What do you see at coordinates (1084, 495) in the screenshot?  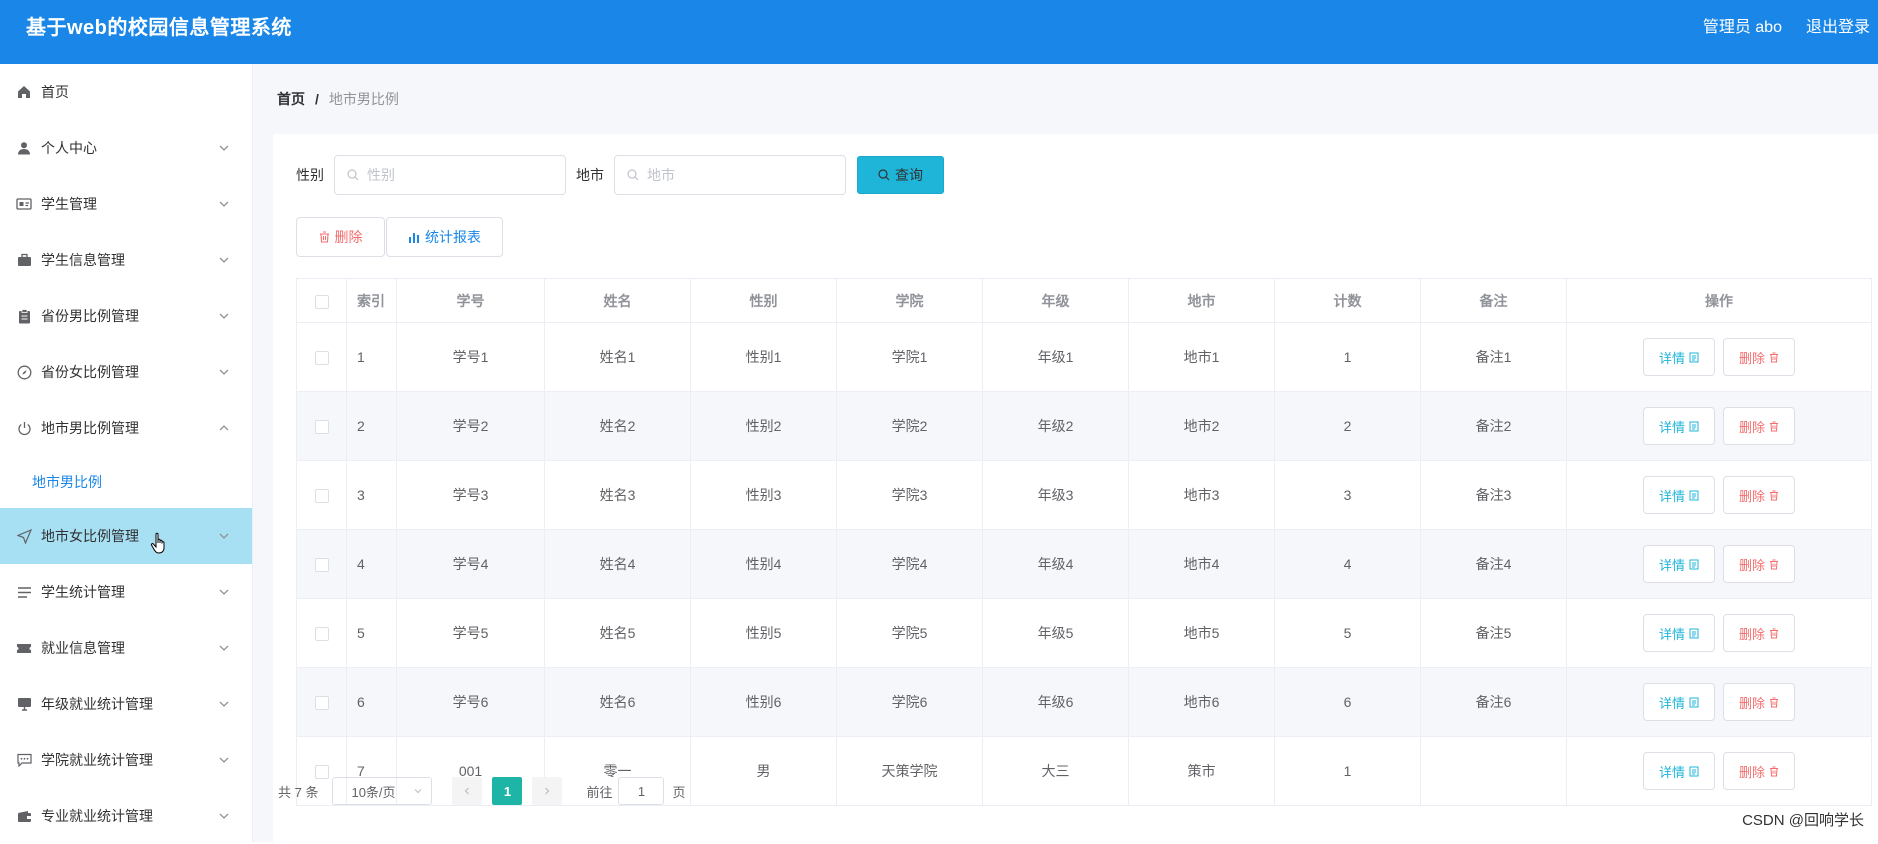 I see `table-row: 3学号3姓名3性别3学院3年级3地市33备注3详情删除` at bounding box center [1084, 495].